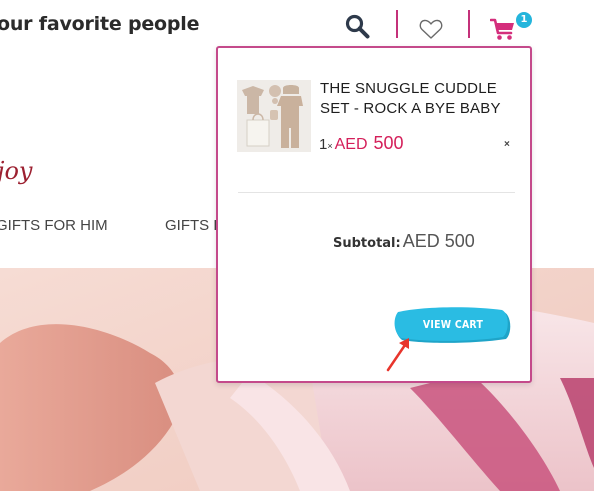  I want to click on search-icon, so click(357, 26).